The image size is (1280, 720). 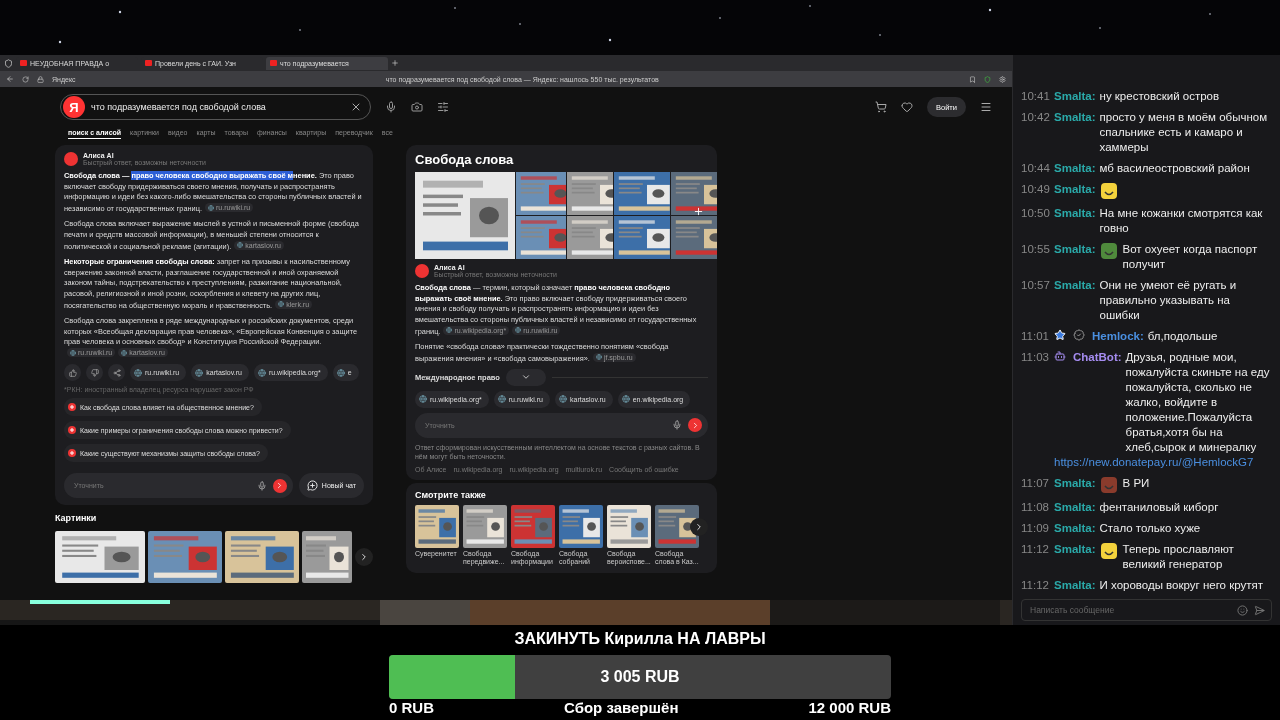 What do you see at coordinates (1181, 221) in the screenshot?
I see `message-text: На мне кожанки смотрятся как говно` at bounding box center [1181, 221].